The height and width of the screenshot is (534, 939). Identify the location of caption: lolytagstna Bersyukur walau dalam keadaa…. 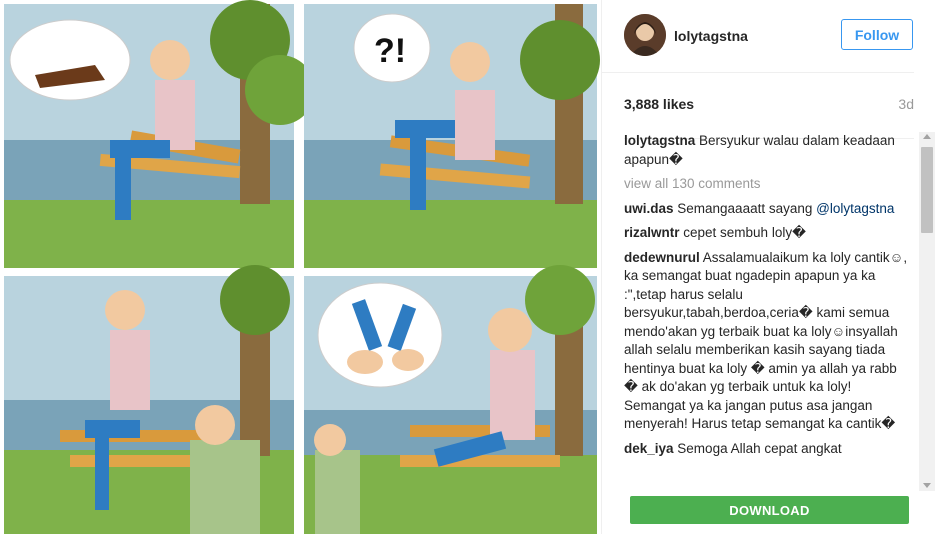
(766, 150).